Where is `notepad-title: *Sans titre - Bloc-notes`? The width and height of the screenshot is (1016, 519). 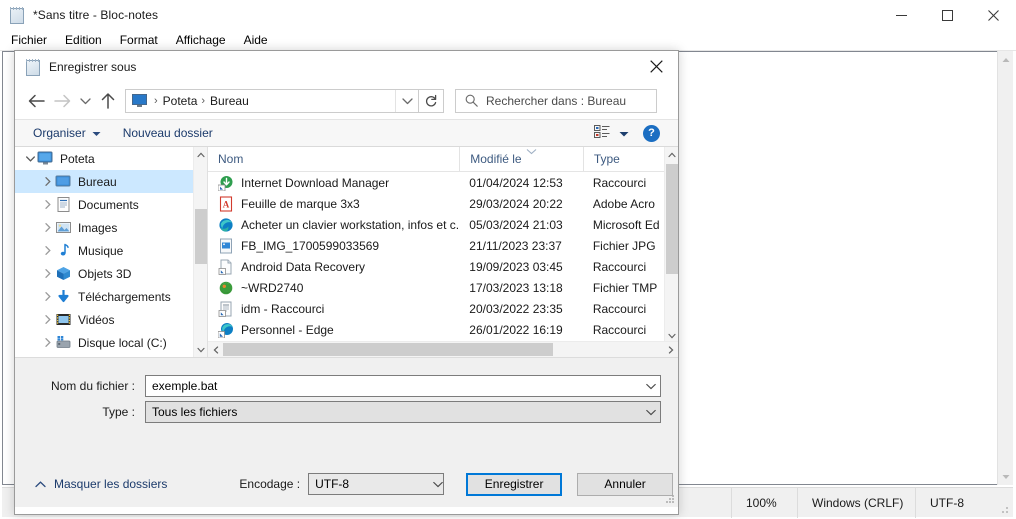 notepad-title: *Sans titre - Bloc-notes is located at coordinates (96, 15).